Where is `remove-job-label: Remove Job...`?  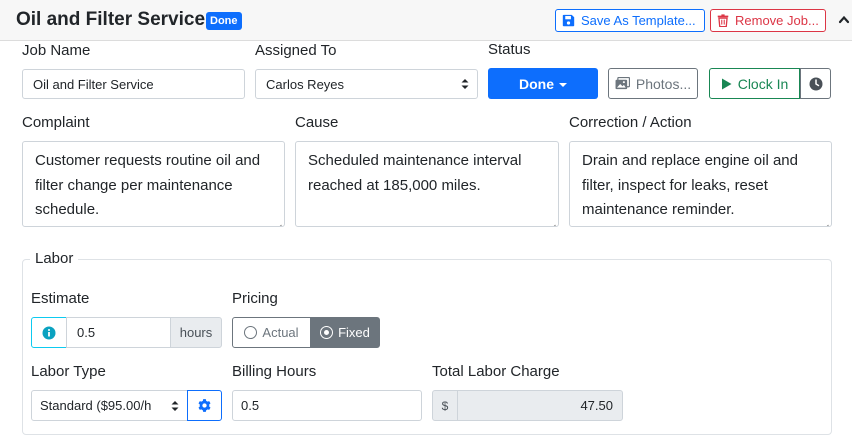
remove-job-label: Remove Job... is located at coordinates (777, 20).